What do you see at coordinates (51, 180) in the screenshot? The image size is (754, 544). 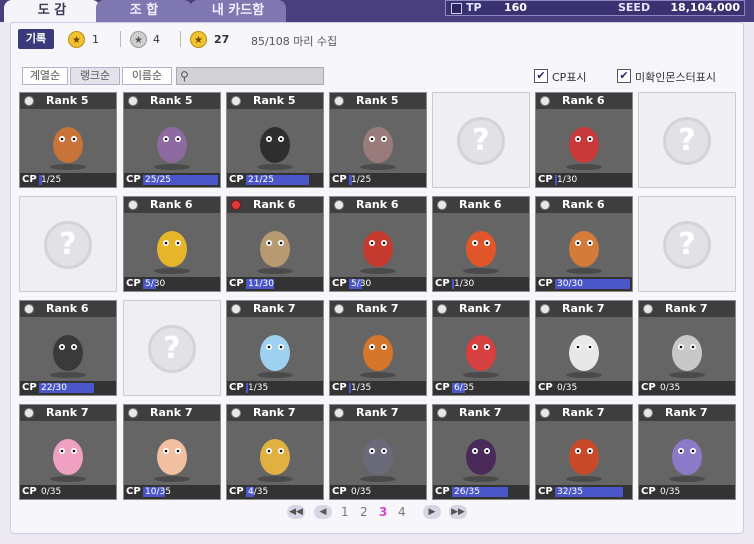 I see `cp-value: 1/25` at bounding box center [51, 180].